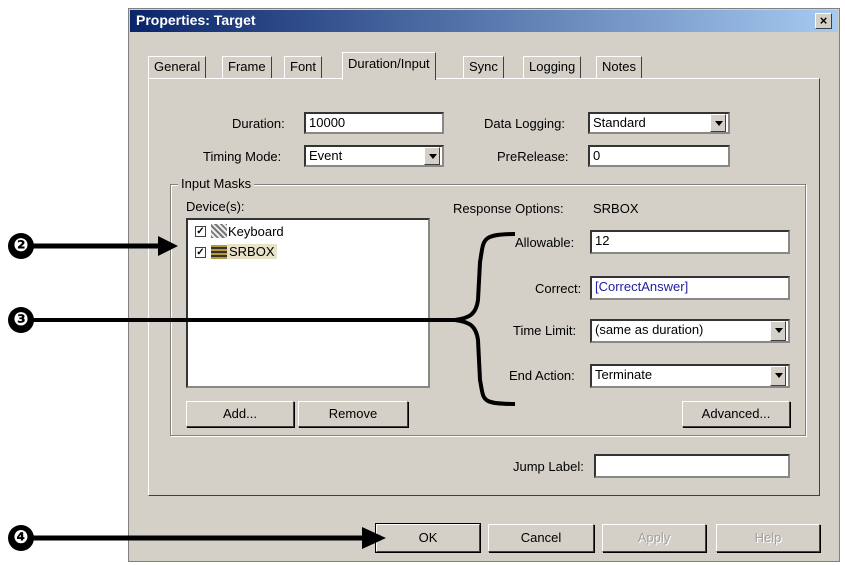  What do you see at coordinates (21, 320) in the screenshot?
I see `annotation-badge-3: ❸` at bounding box center [21, 320].